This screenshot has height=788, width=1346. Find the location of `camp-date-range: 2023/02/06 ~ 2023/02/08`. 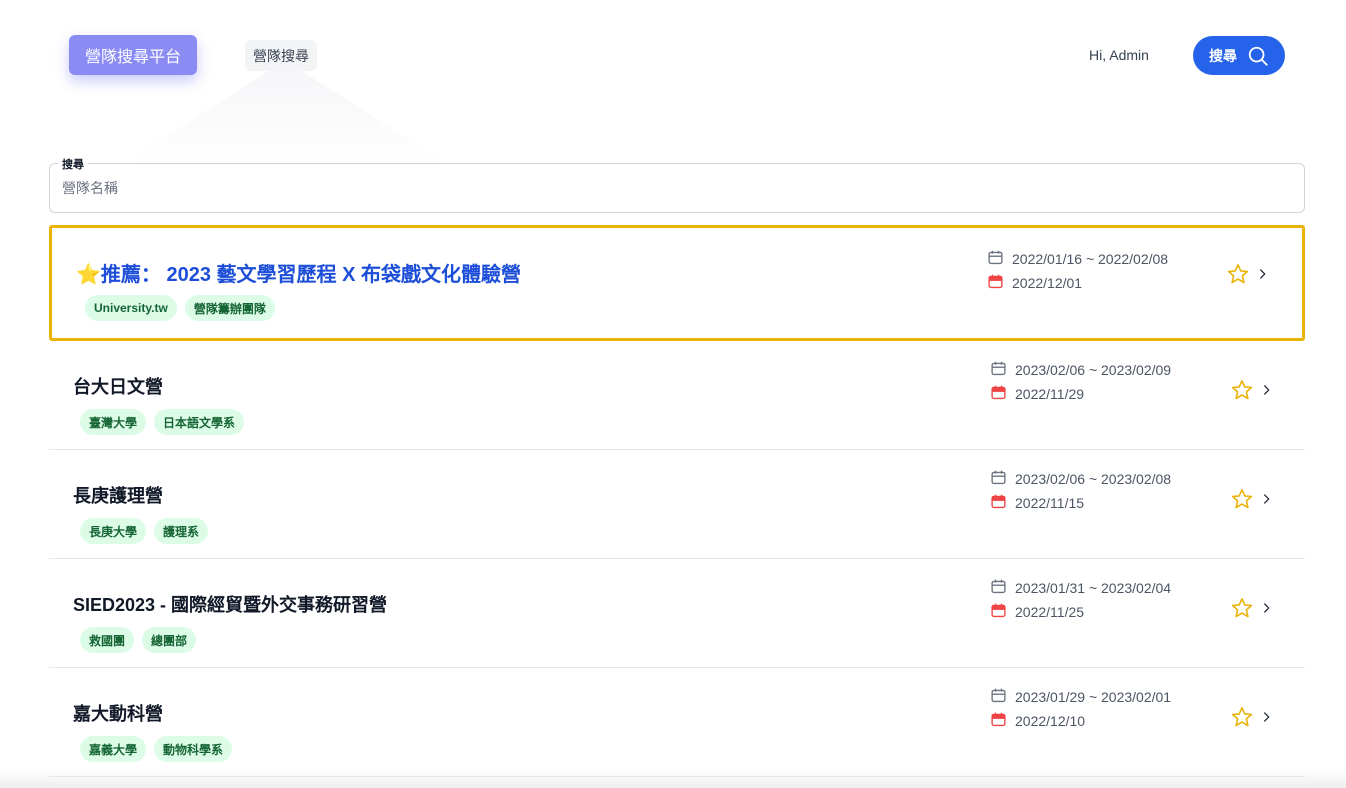

camp-date-range: 2023/02/06 ~ 2023/02/08 is located at coordinates (1093, 479).